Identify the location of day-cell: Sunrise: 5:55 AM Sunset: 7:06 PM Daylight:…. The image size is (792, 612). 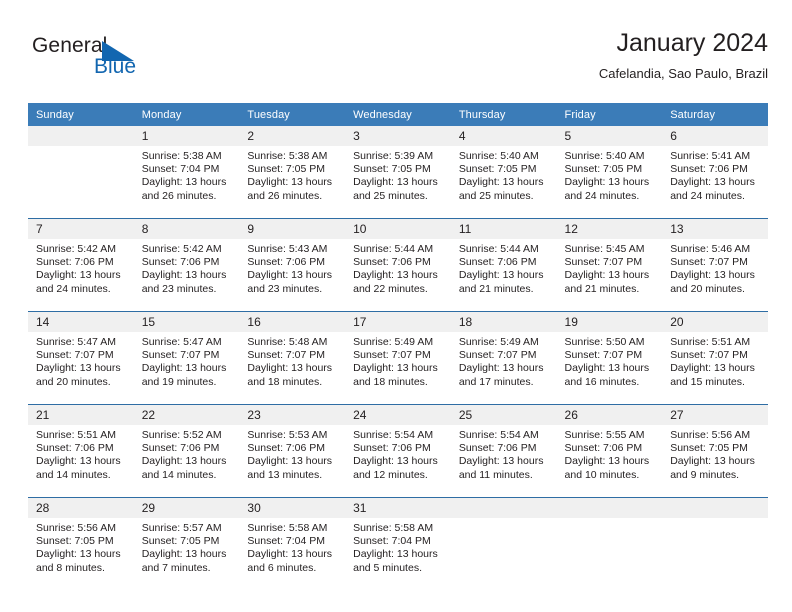
(610, 461).